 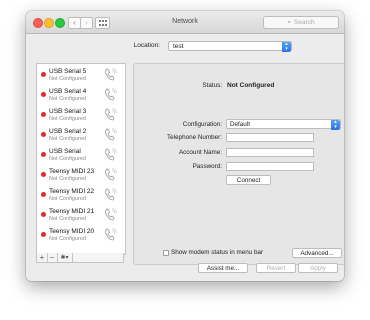 What do you see at coordinates (230, 46) in the screenshot?
I see `location-select: test ▴ ▾` at bounding box center [230, 46].